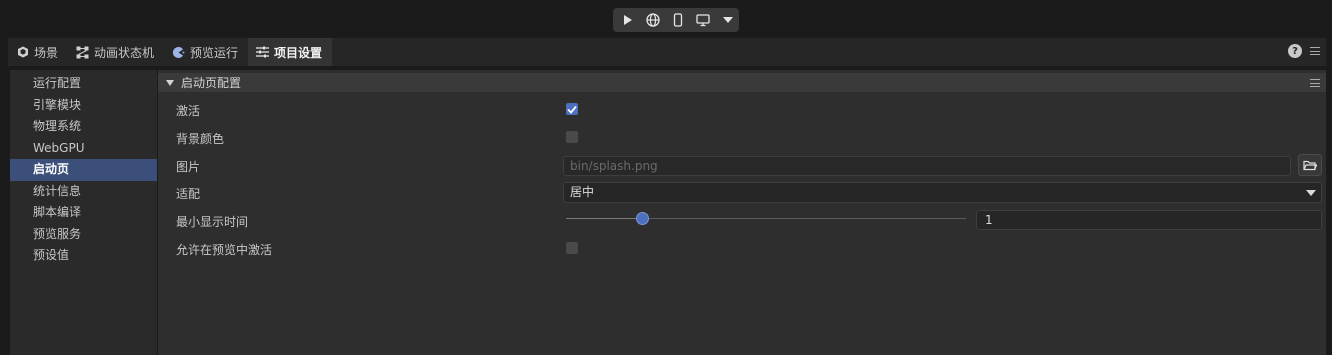  Describe the element at coordinates (83, 192) in the screenshot. I see `sidebar-item-stats: 统计信息` at that location.